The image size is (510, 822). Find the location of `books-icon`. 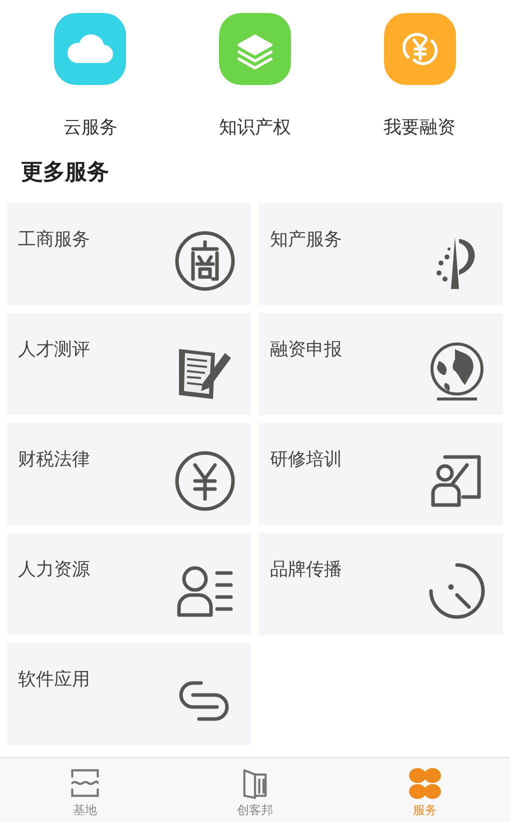

books-icon is located at coordinates (254, 49).